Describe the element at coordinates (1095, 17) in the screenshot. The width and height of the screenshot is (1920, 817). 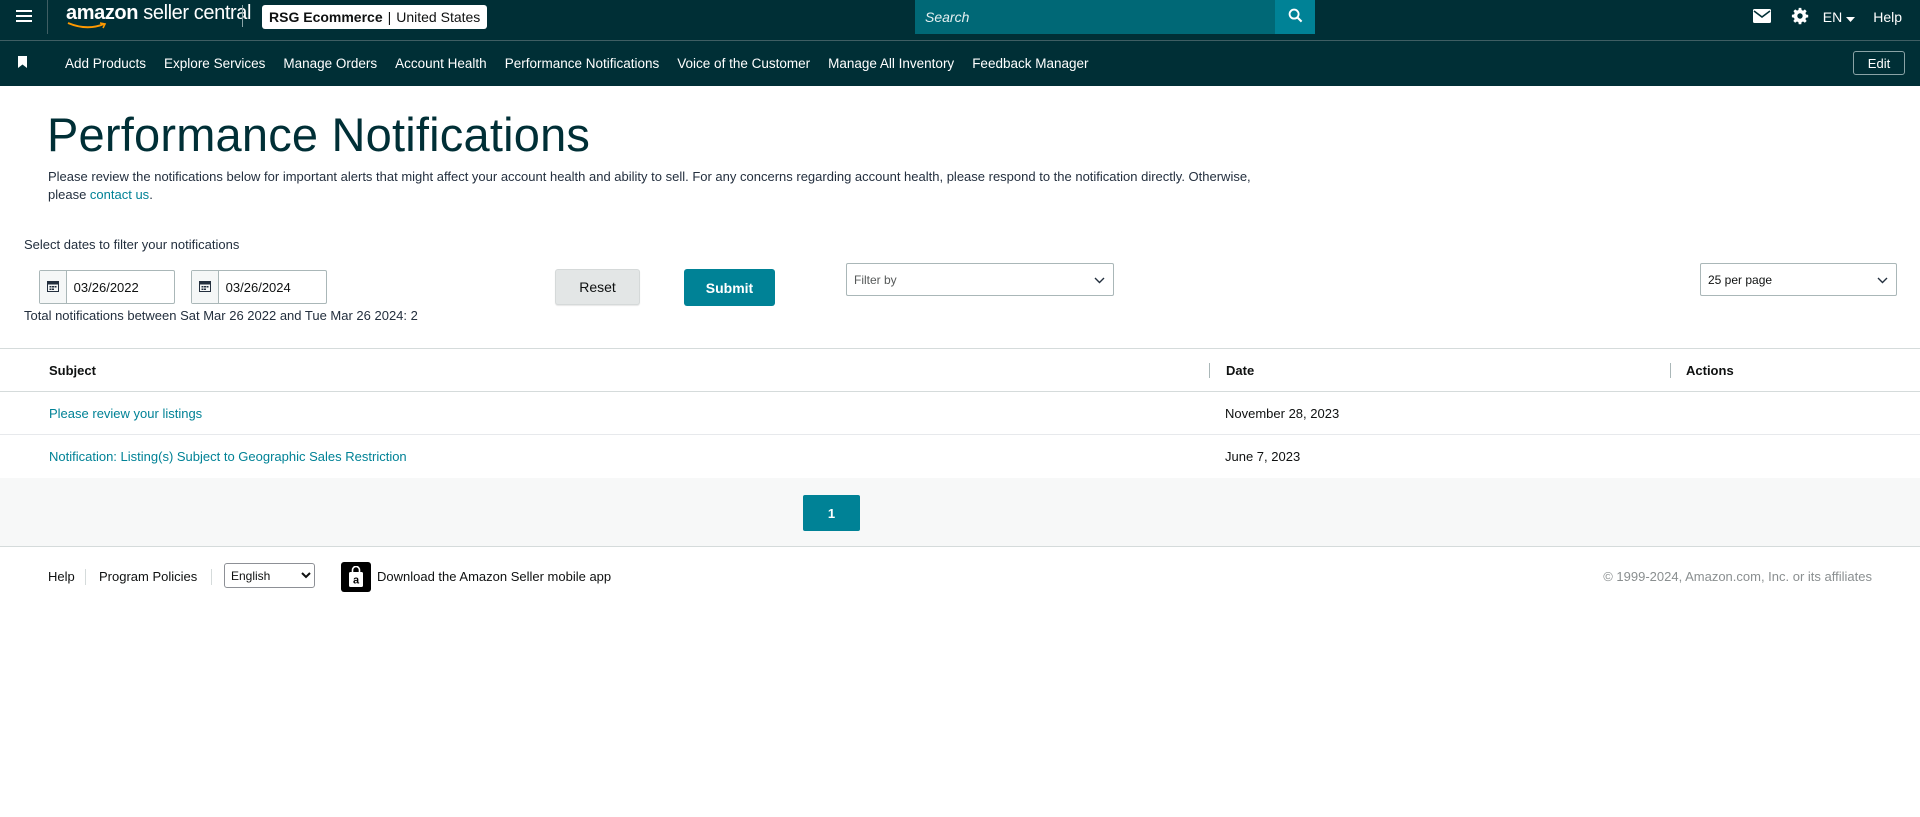
I see `search-input` at that location.